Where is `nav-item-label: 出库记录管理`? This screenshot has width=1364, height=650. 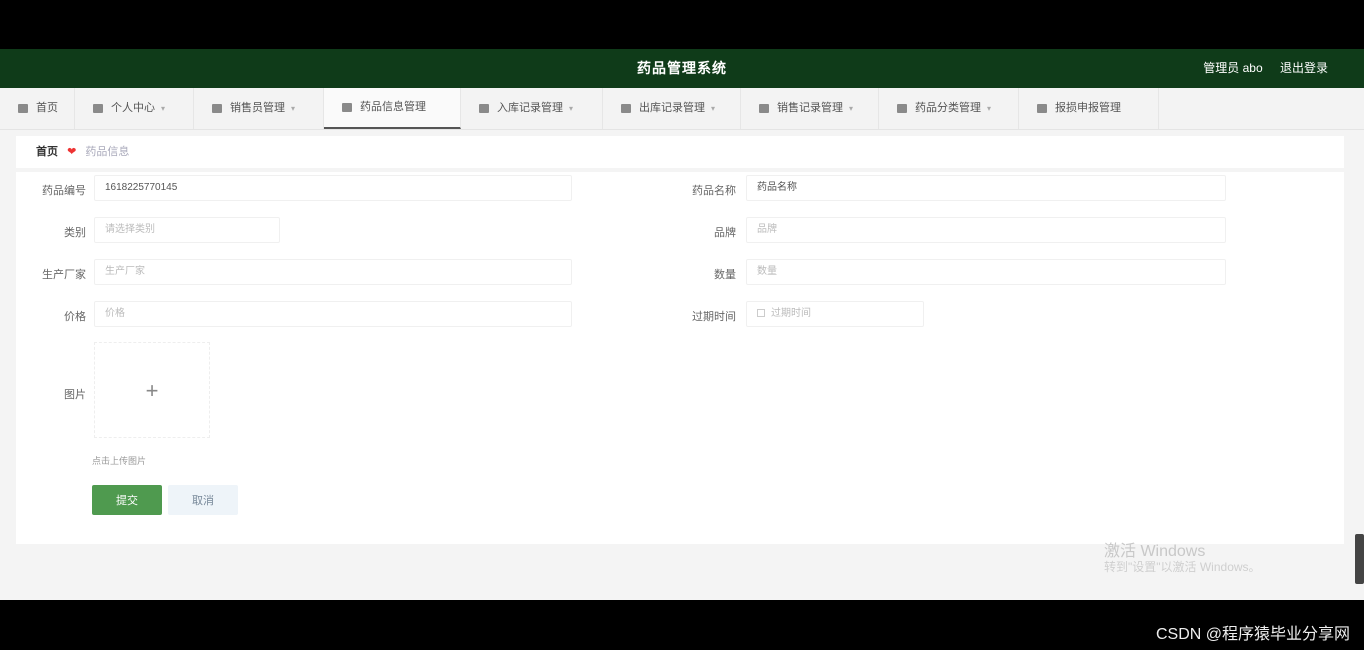 nav-item-label: 出库记录管理 is located at coordinates (672, 108).